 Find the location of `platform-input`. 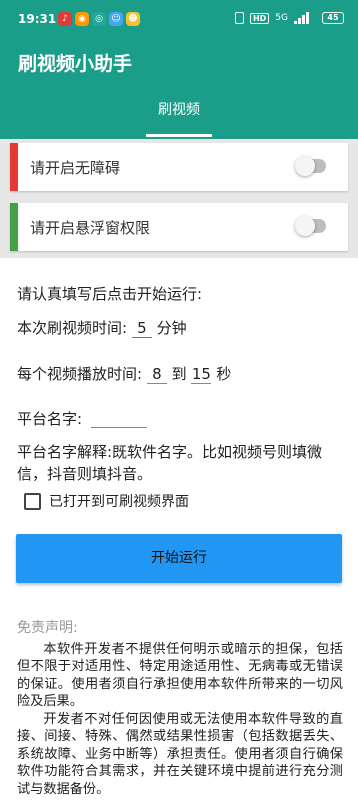

platform-input is located at coordinates (118, 419).